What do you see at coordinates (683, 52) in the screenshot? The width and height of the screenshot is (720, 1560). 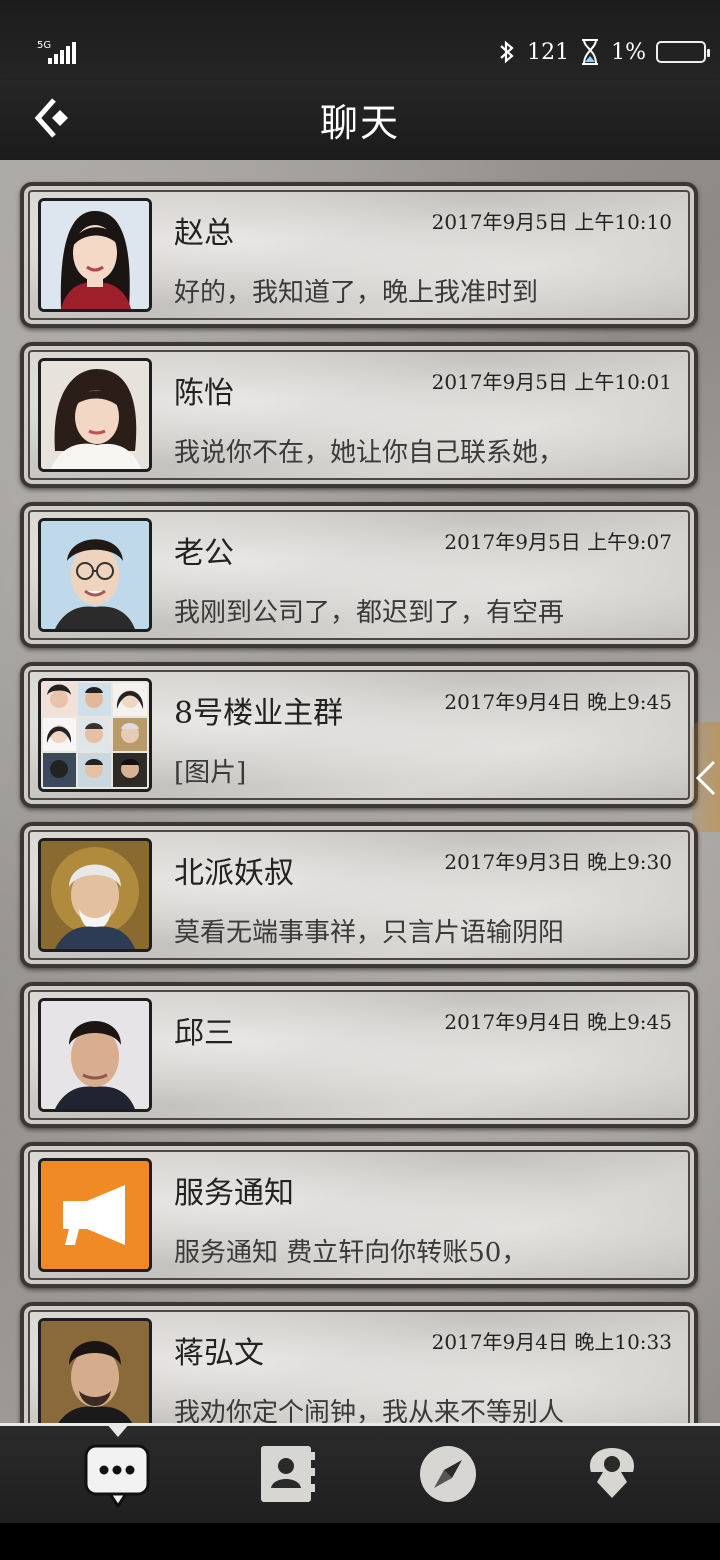 I see `battery-icon` at bounding box center [683, 52].